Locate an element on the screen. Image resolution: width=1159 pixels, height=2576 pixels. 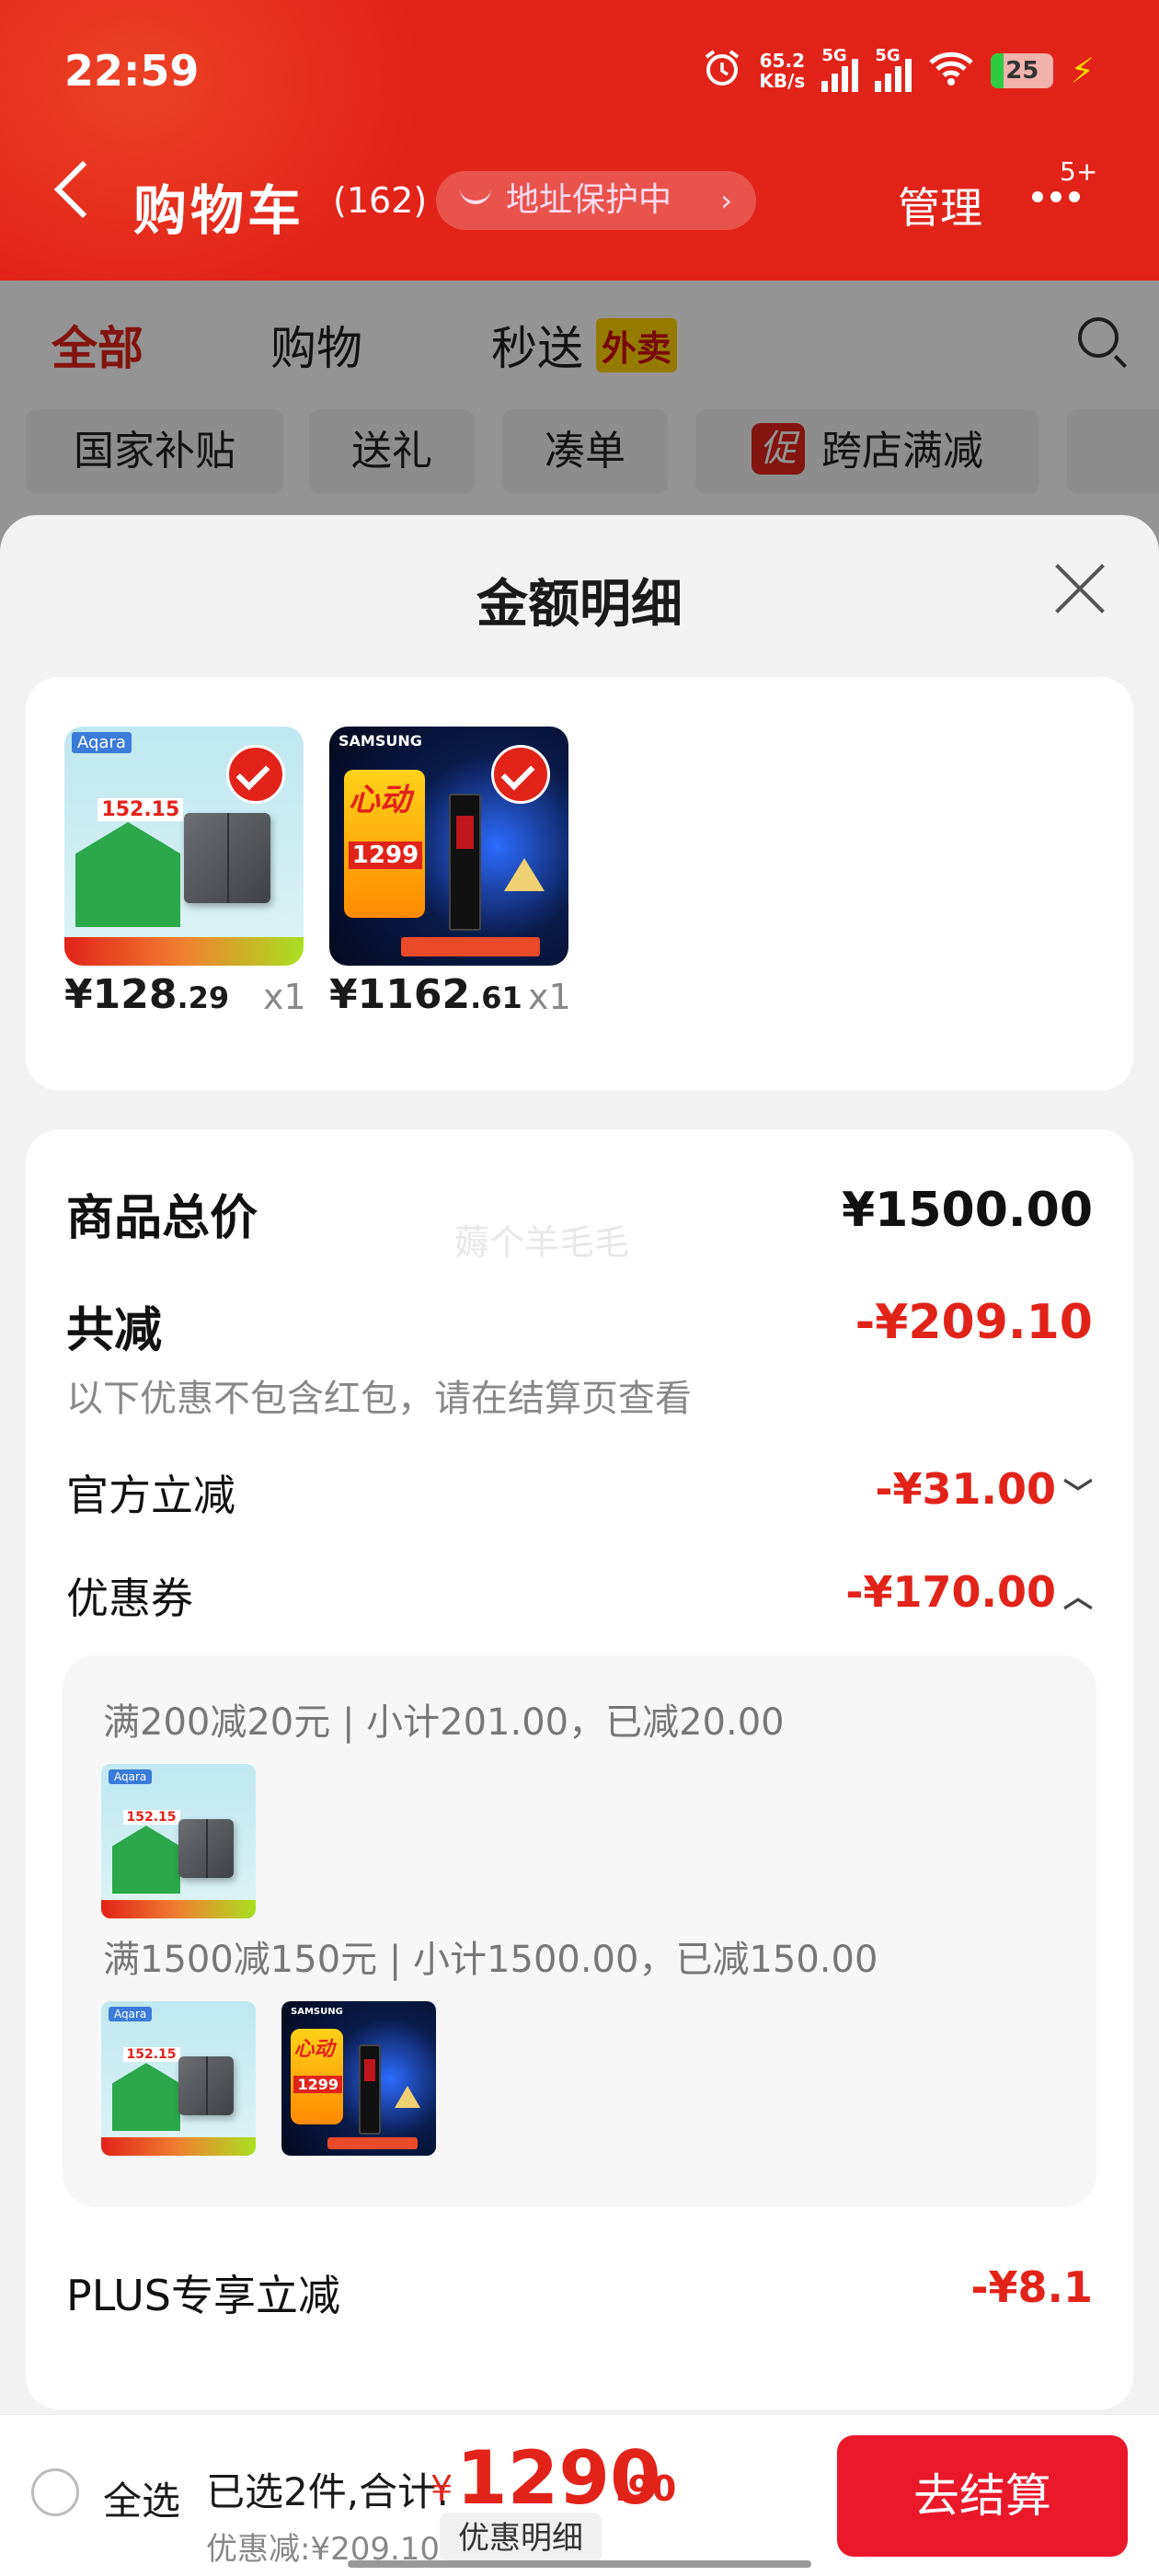
status-icons: 65.2 KB/s 5G 5G 25 ⚡ is located at coordinates (898, 70).